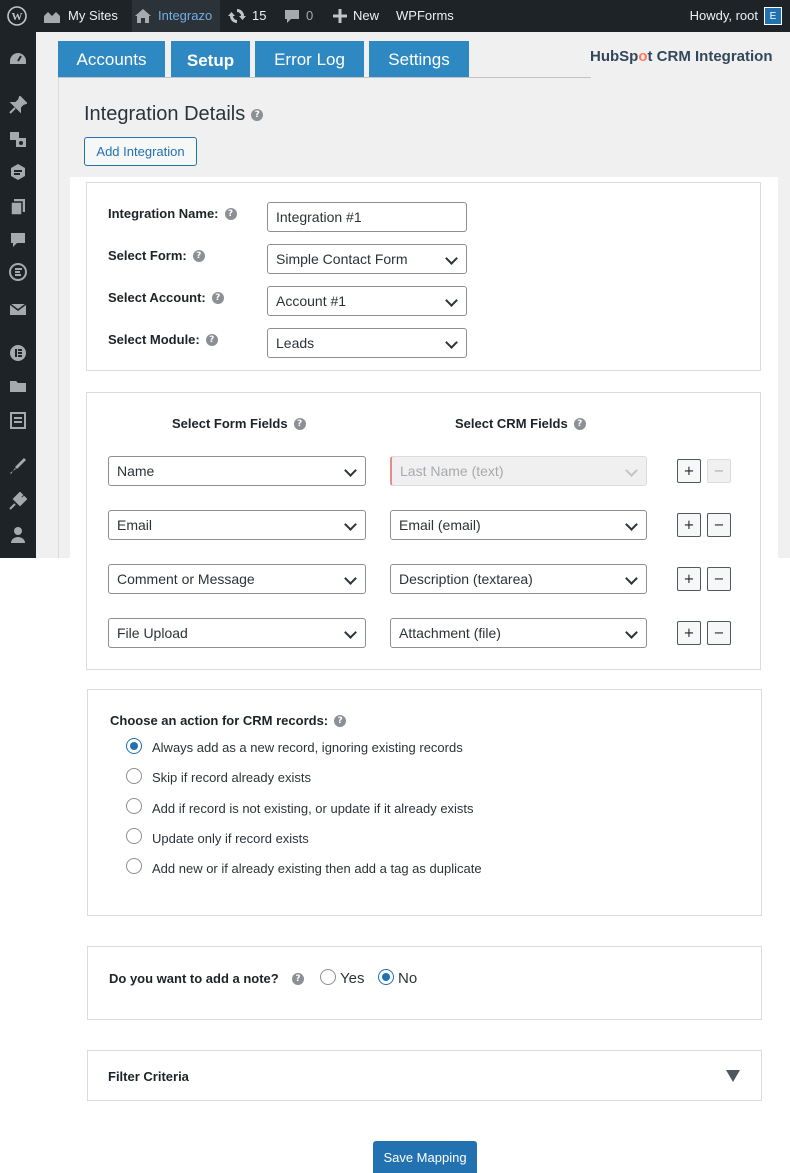 The width and height of the screenshot is (790, 1173). I want to click on action-radio-tag-duplicate, so click(134, 866).